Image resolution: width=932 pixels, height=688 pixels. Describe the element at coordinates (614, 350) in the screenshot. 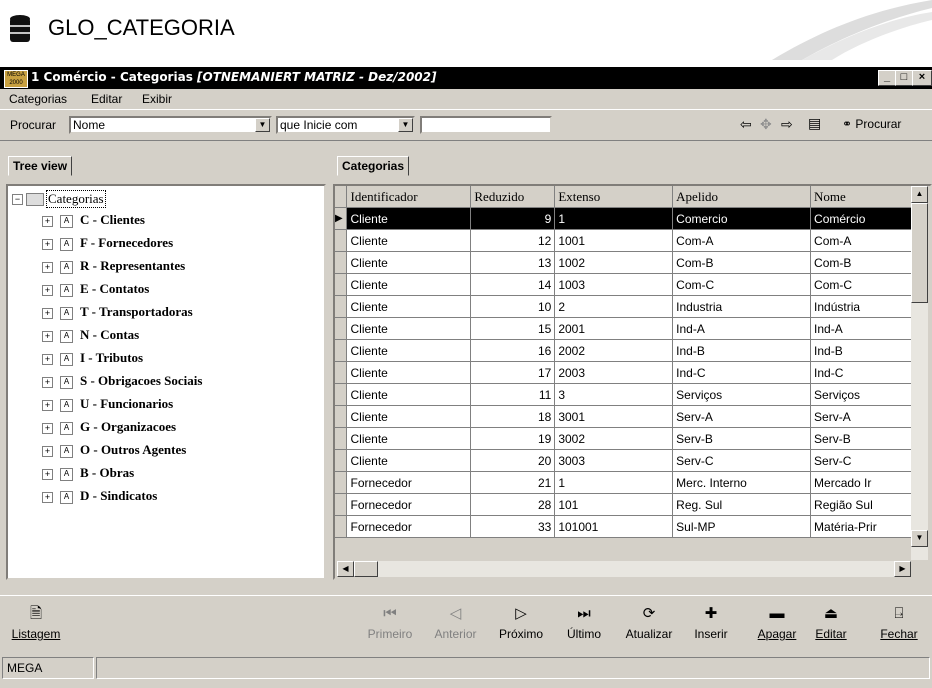

I see `table-cell: 2002` at that location.